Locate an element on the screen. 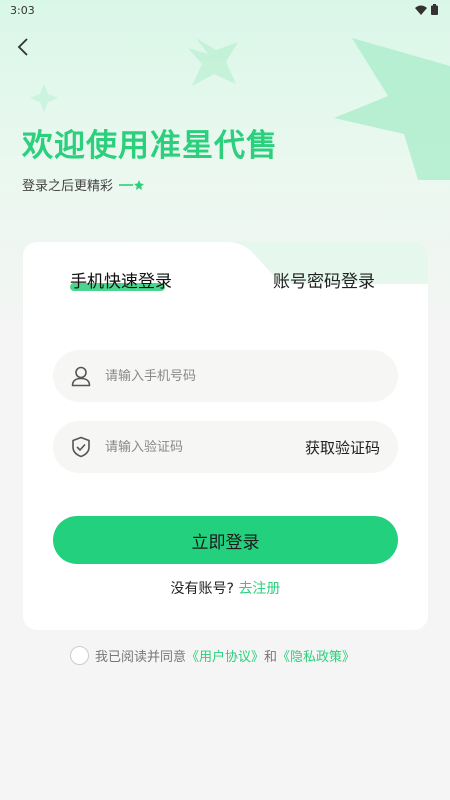  code-input is located at coordinates (195, 447).